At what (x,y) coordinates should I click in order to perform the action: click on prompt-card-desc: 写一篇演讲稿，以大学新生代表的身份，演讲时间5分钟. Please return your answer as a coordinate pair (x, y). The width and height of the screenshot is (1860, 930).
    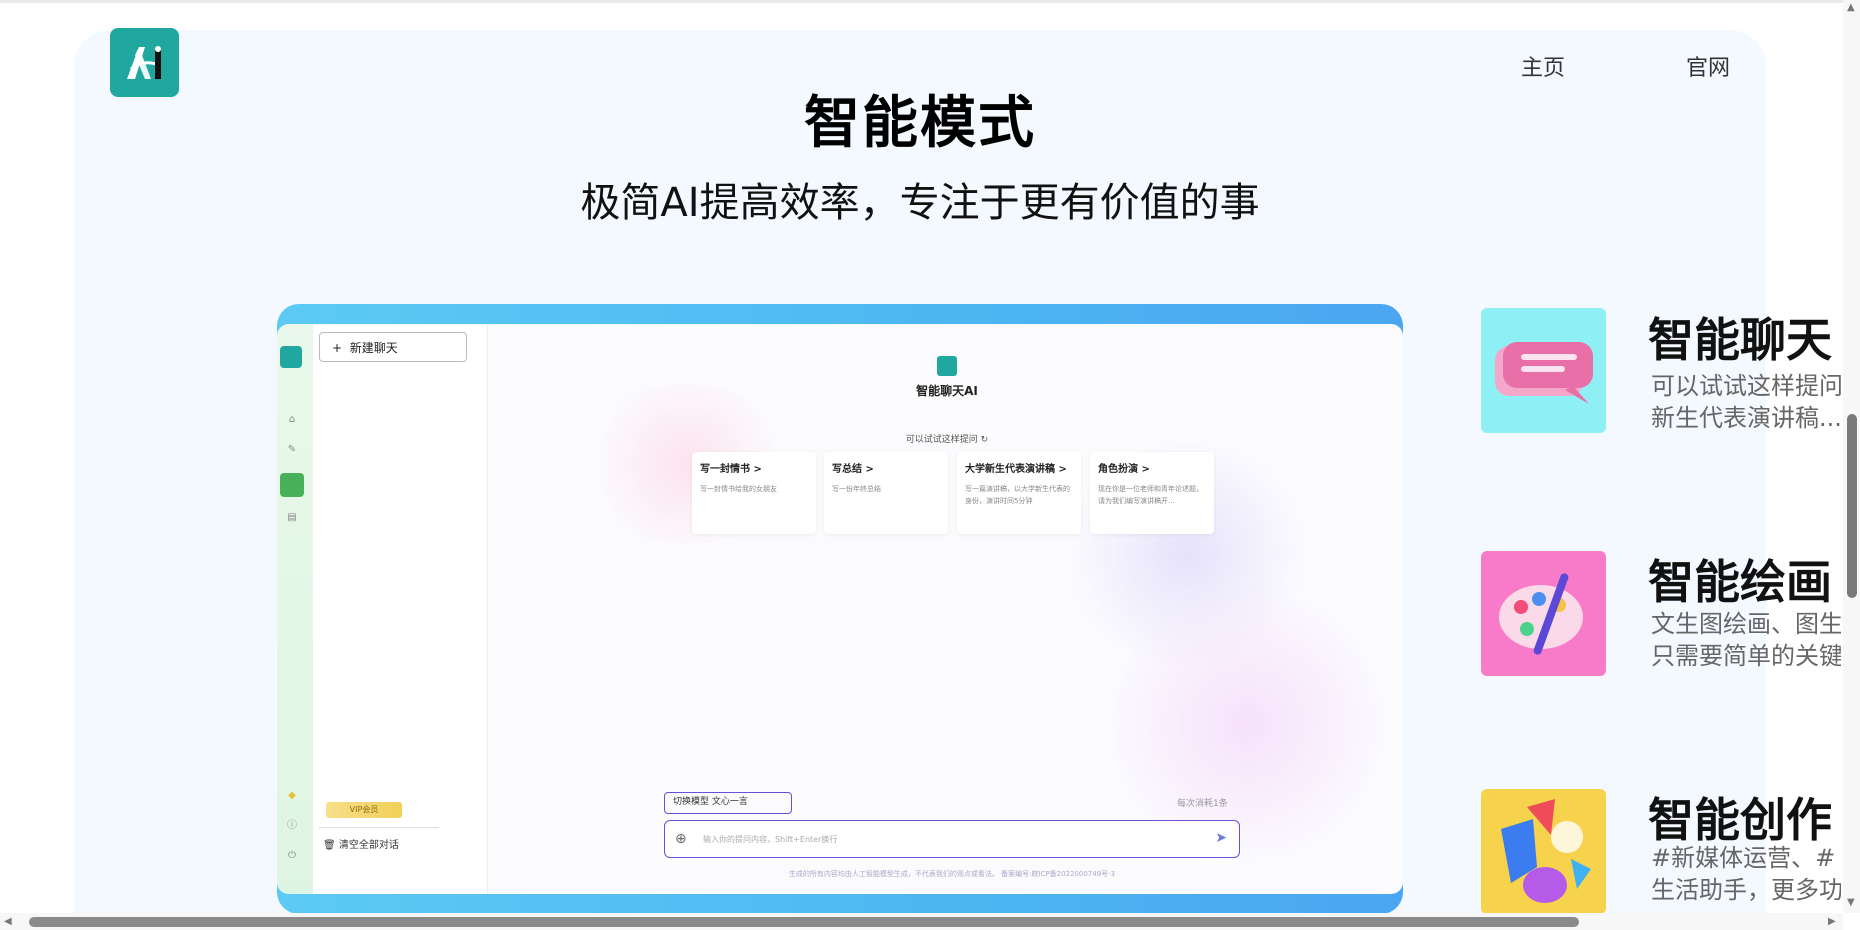
    Looking at the image, I should click on (1017, 495).